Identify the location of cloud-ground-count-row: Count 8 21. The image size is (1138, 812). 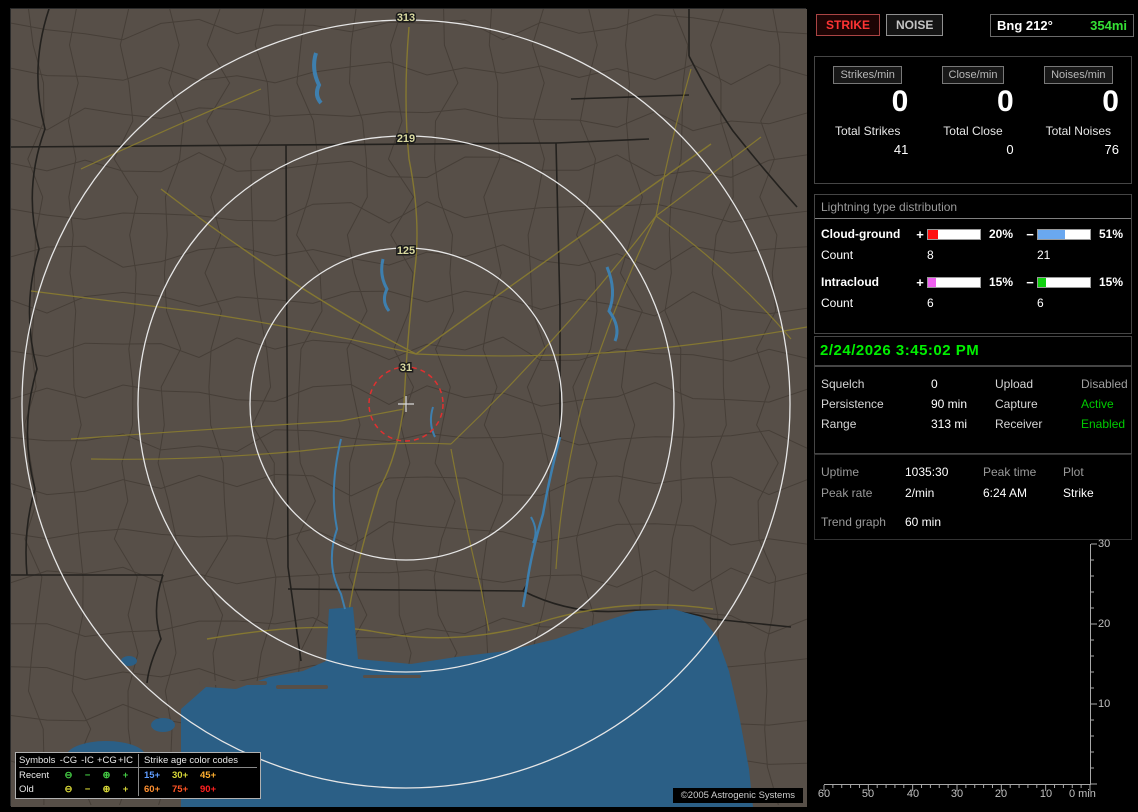
(973, 255).